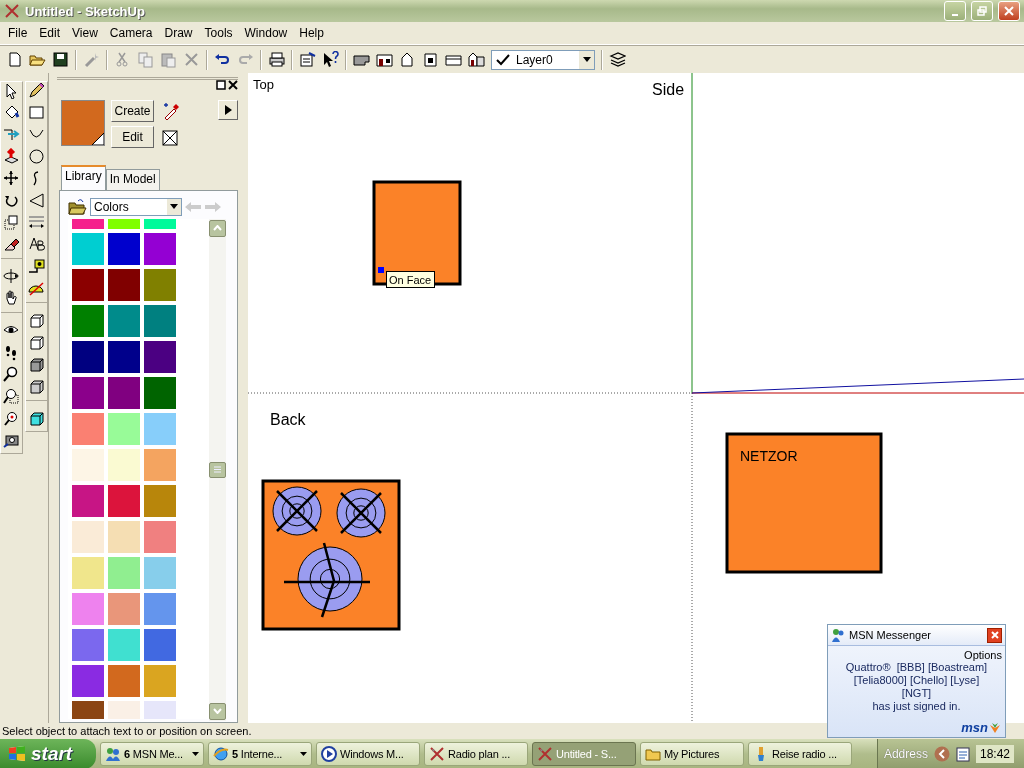  I want to click on popup-title: MSN Messenger, so click(890, 635).